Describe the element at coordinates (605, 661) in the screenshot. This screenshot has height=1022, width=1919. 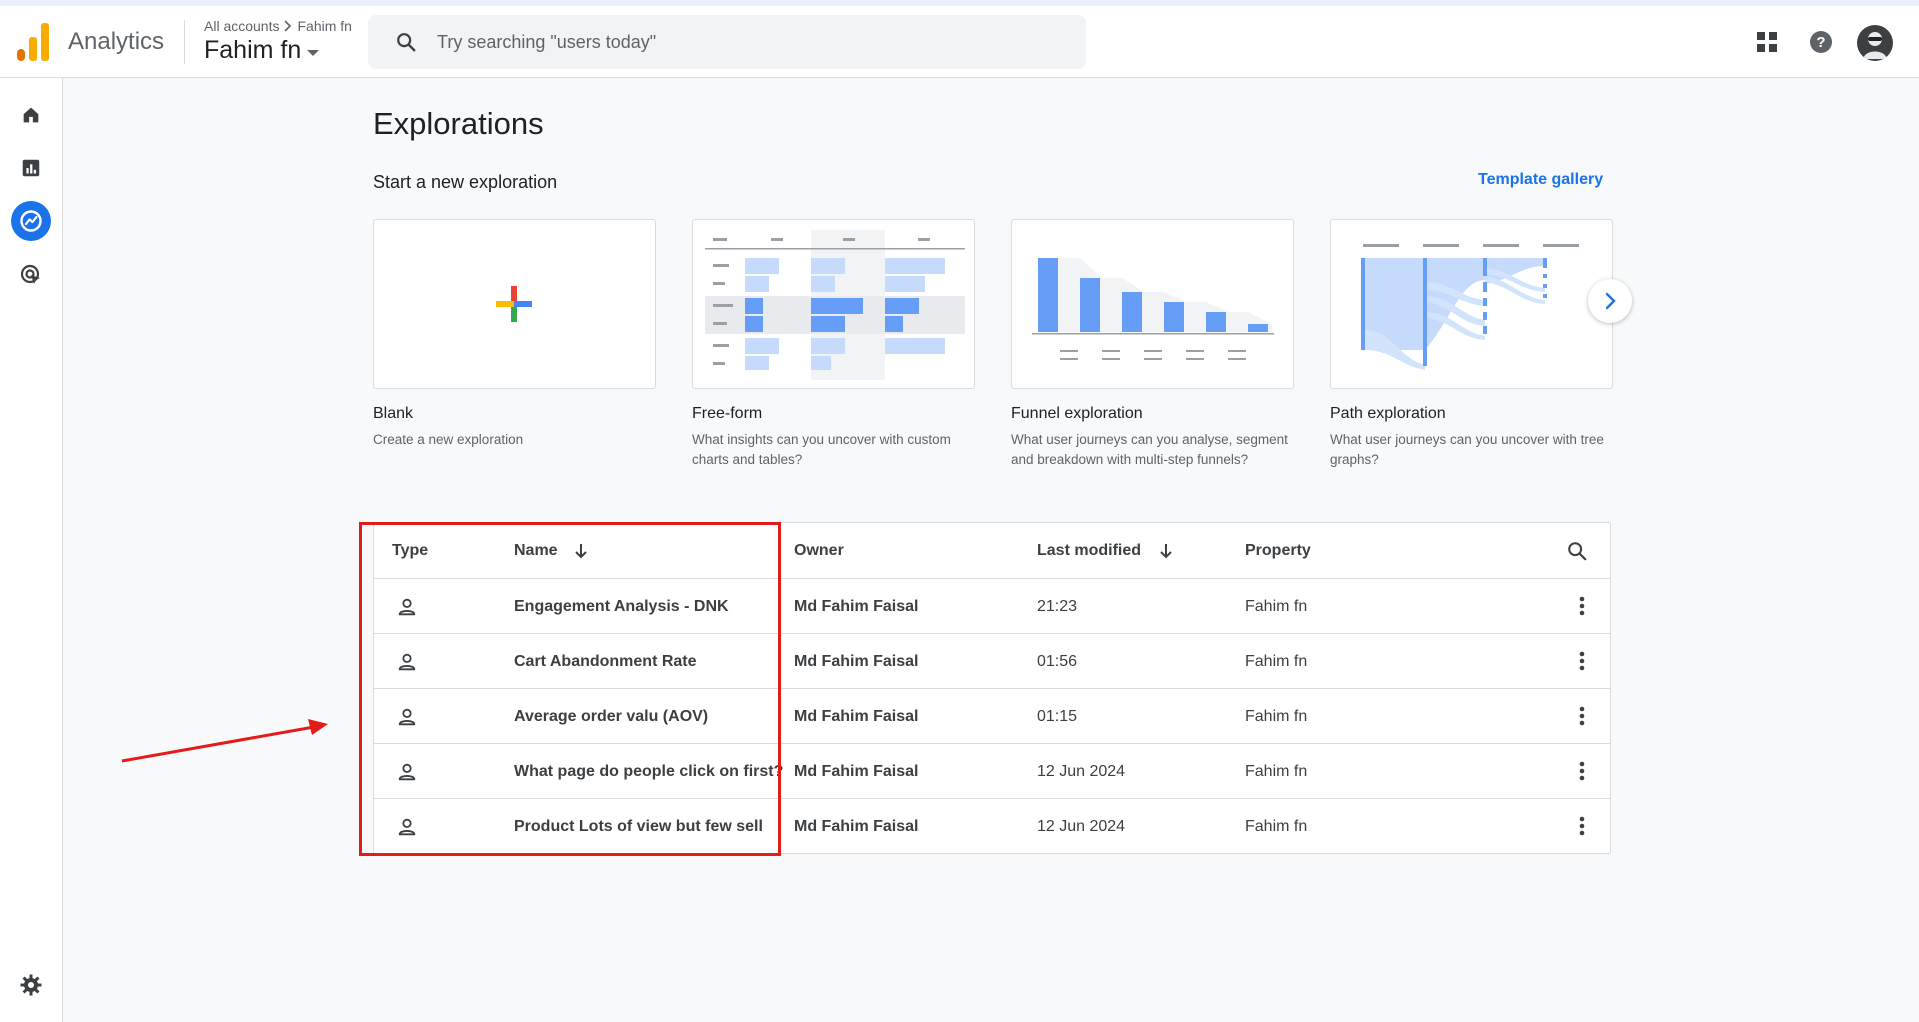
I see `row-name: Cart Abandonment Rate` at that location.